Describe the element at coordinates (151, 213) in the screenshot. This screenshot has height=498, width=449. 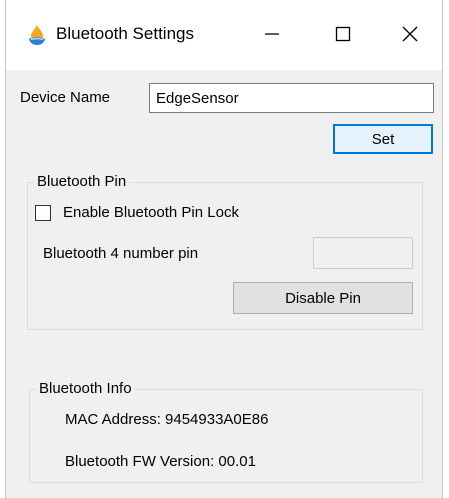
I see `enable-pin-lock-label: Enable Bluetooth Pin Lock` at that location.